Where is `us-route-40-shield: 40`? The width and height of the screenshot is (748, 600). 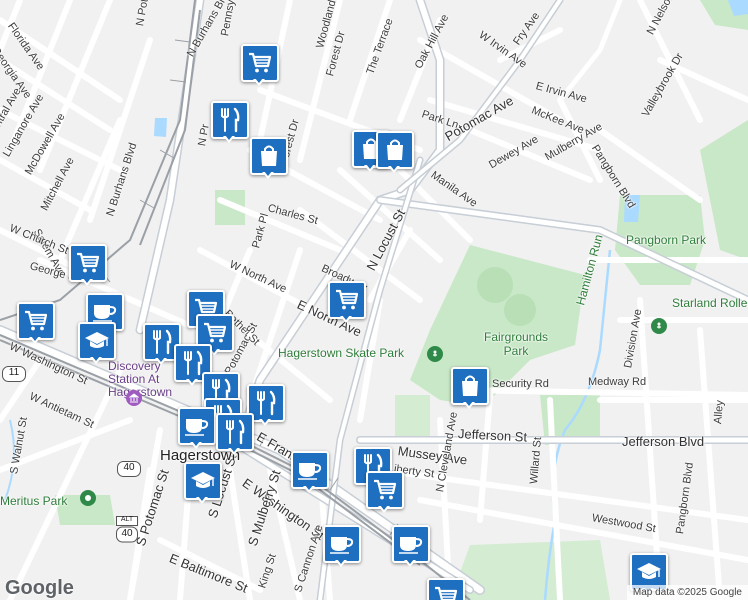
us-route-40-shield: 40 is located at coordinates (129, 471).